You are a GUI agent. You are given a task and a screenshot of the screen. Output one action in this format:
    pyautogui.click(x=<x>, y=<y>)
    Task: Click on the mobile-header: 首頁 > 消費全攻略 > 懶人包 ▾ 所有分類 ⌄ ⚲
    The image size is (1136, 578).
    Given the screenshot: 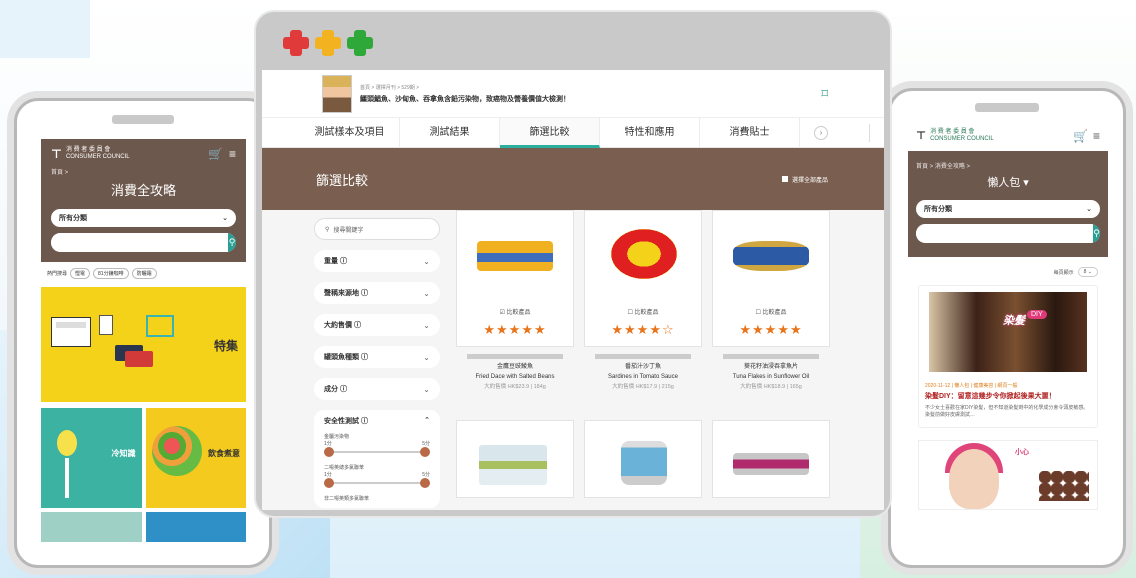 What is the action you would take?
    pyautogui.click(x=1008, y=204)
    